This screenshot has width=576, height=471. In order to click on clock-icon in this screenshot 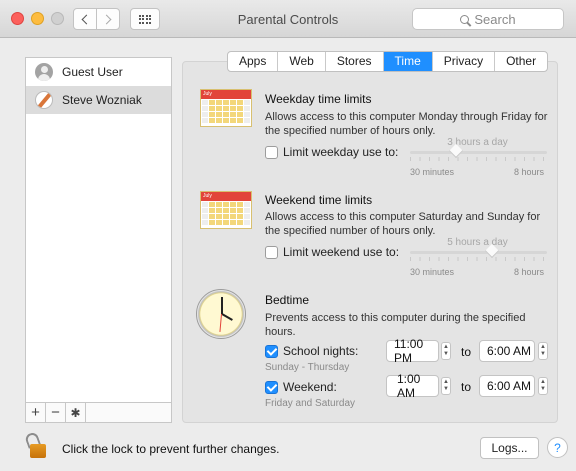, I will do `click(221, 314)`.